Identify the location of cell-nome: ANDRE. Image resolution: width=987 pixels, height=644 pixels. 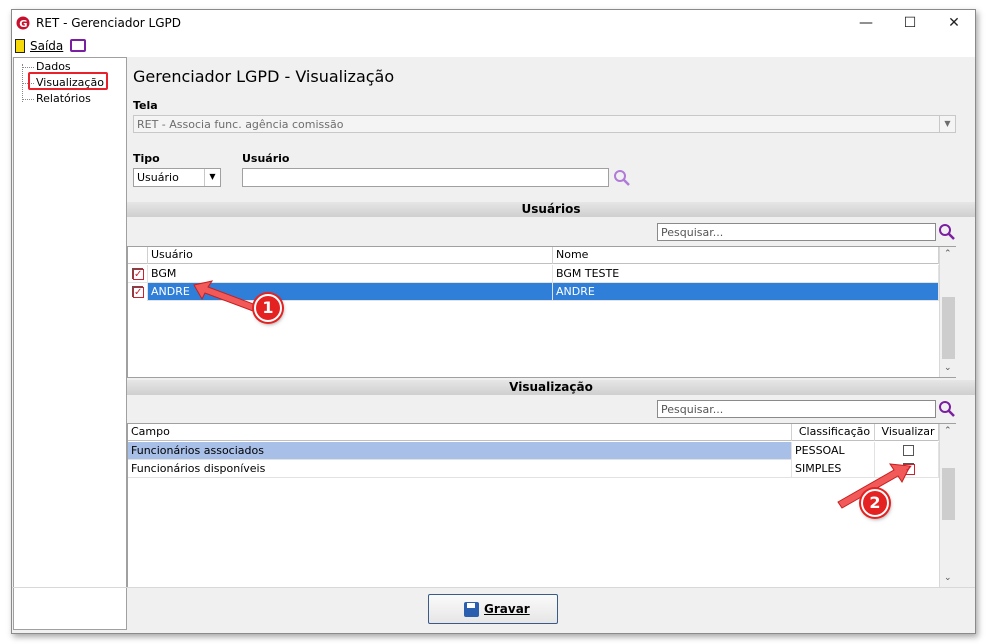
(746, 292).